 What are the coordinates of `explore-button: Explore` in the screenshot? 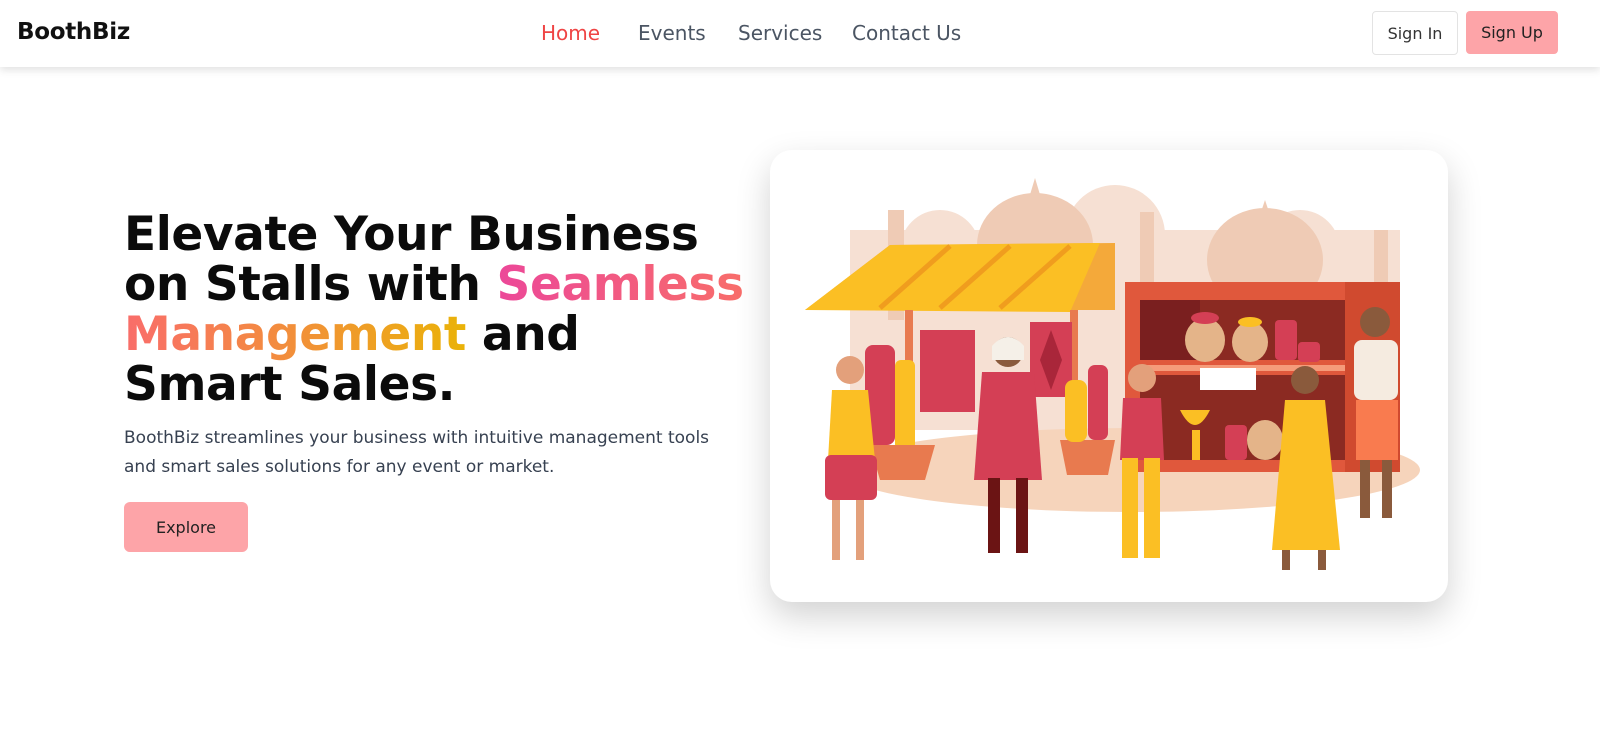 It's located at (186, 527).